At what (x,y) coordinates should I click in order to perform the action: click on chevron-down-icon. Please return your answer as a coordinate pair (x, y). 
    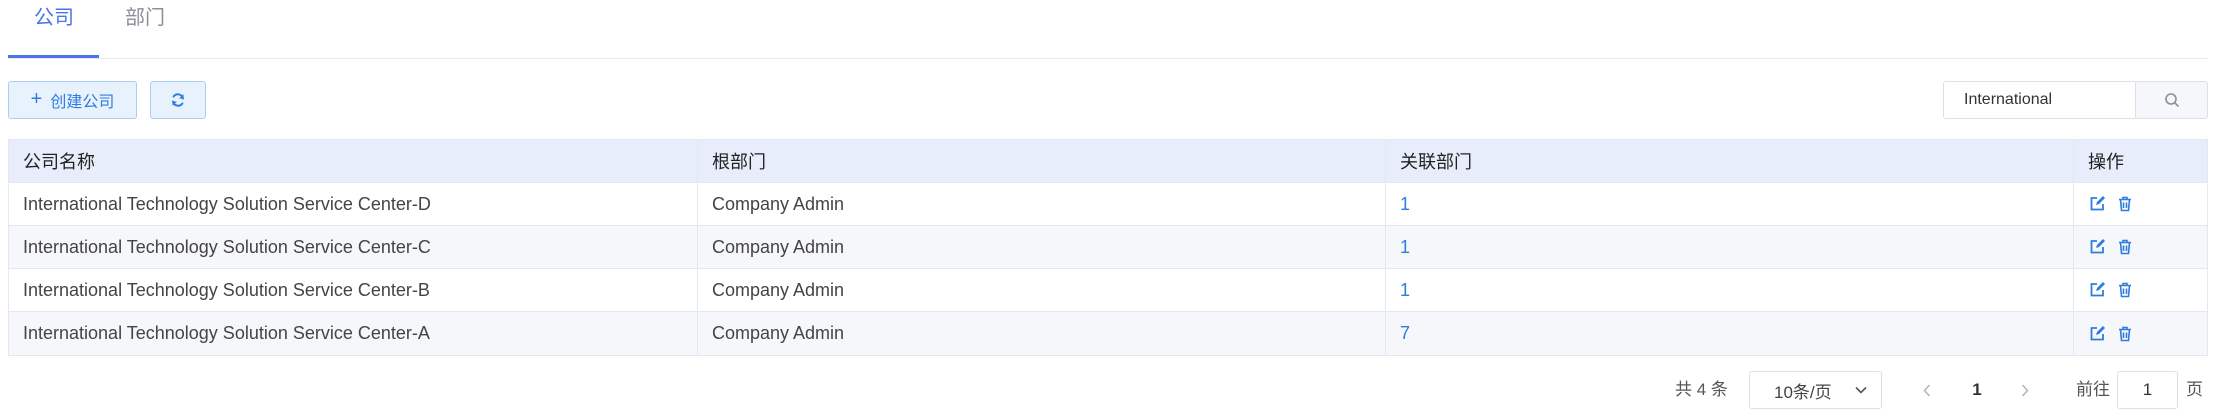
    Looking at the image, I should click on (1861, 390).